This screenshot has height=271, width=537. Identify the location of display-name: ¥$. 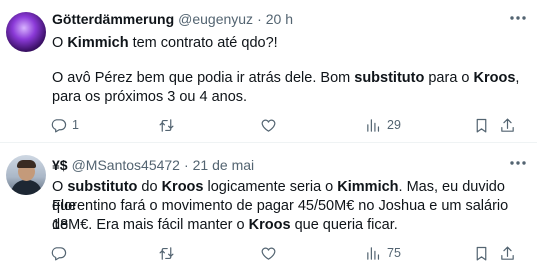
(60, 165).